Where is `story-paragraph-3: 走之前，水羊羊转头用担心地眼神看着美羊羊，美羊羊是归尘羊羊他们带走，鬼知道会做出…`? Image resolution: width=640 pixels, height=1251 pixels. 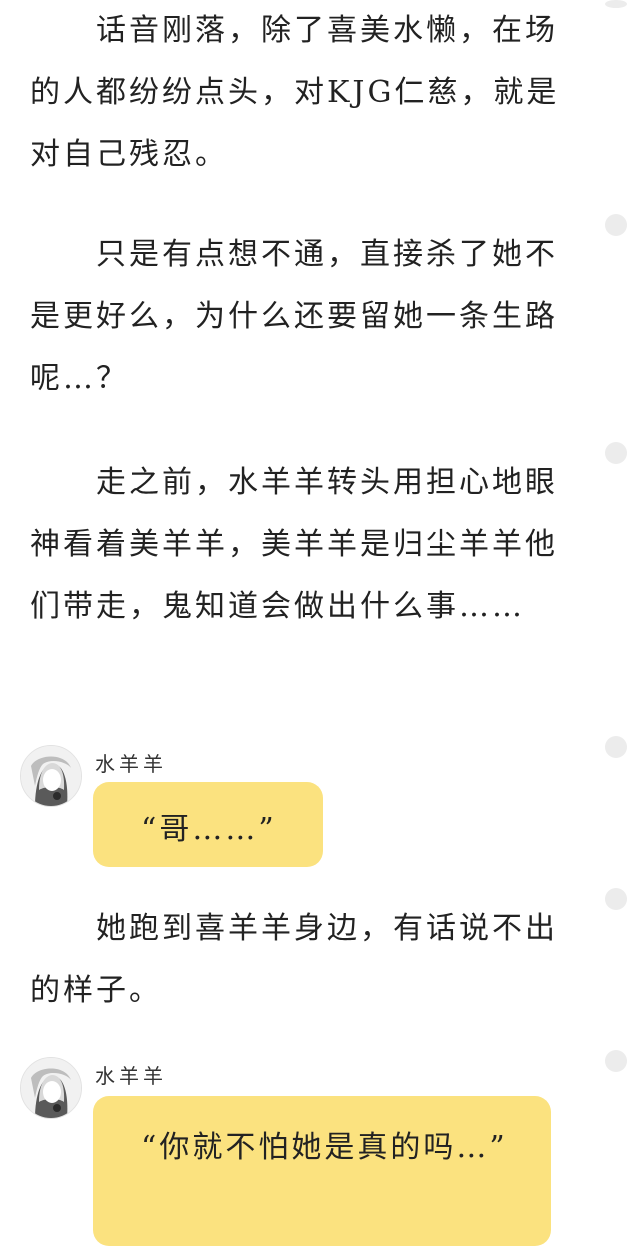 story-paragraph-3: 走之前，水羊羊转头用担心地眼神看着美羊羊，美羊羊是归尘羊羊他们带走，鬼知道会做出… is located at coordinates (294, 544).